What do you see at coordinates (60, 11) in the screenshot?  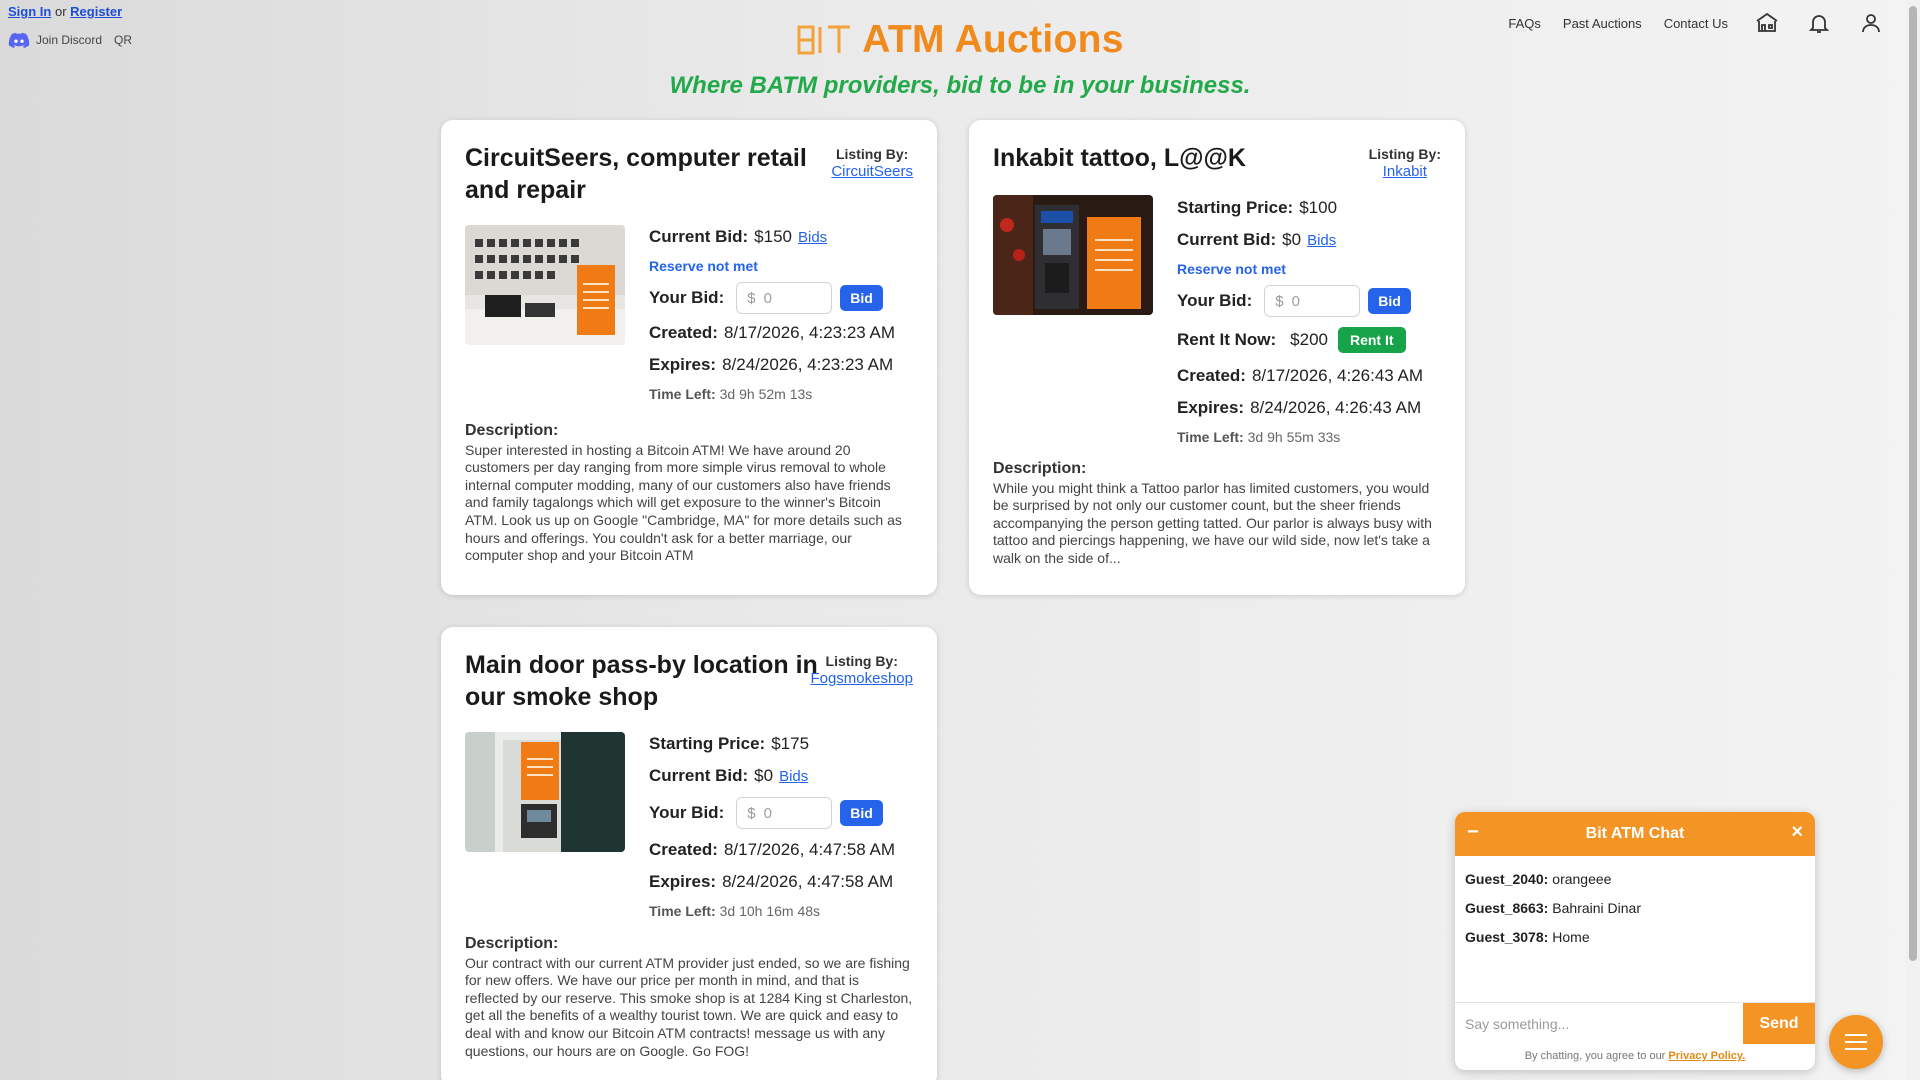 I see `auth-or: or` at bounding box center [60, 11].